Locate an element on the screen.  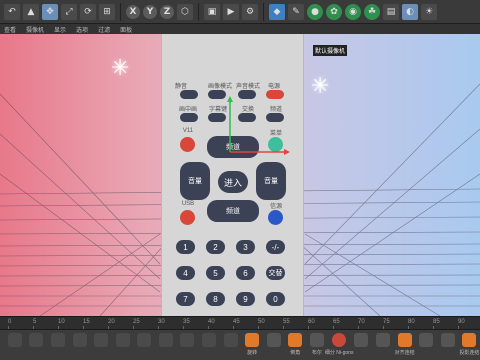
cloner-icon: ✿ is located at coordinates (334, 11).